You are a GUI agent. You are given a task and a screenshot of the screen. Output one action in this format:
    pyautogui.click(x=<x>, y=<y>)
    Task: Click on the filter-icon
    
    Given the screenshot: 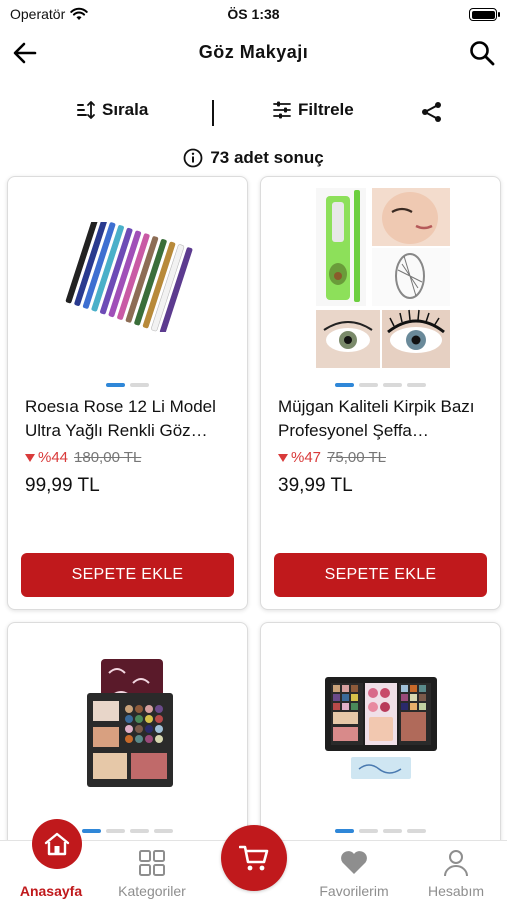 What is the action you would take?
    pyautogui.click(x=282, y=110)
    